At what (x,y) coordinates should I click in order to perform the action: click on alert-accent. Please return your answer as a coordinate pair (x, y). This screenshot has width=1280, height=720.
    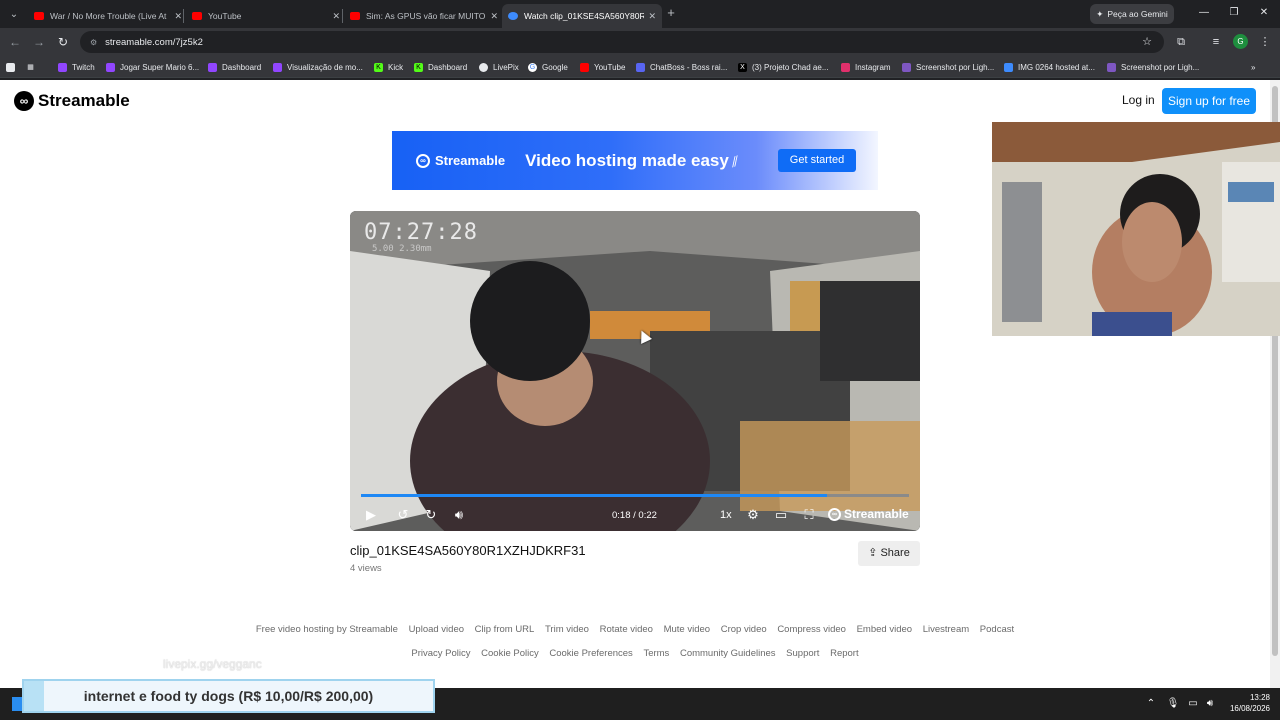
    Looking at the image, I should click on (34, 696).